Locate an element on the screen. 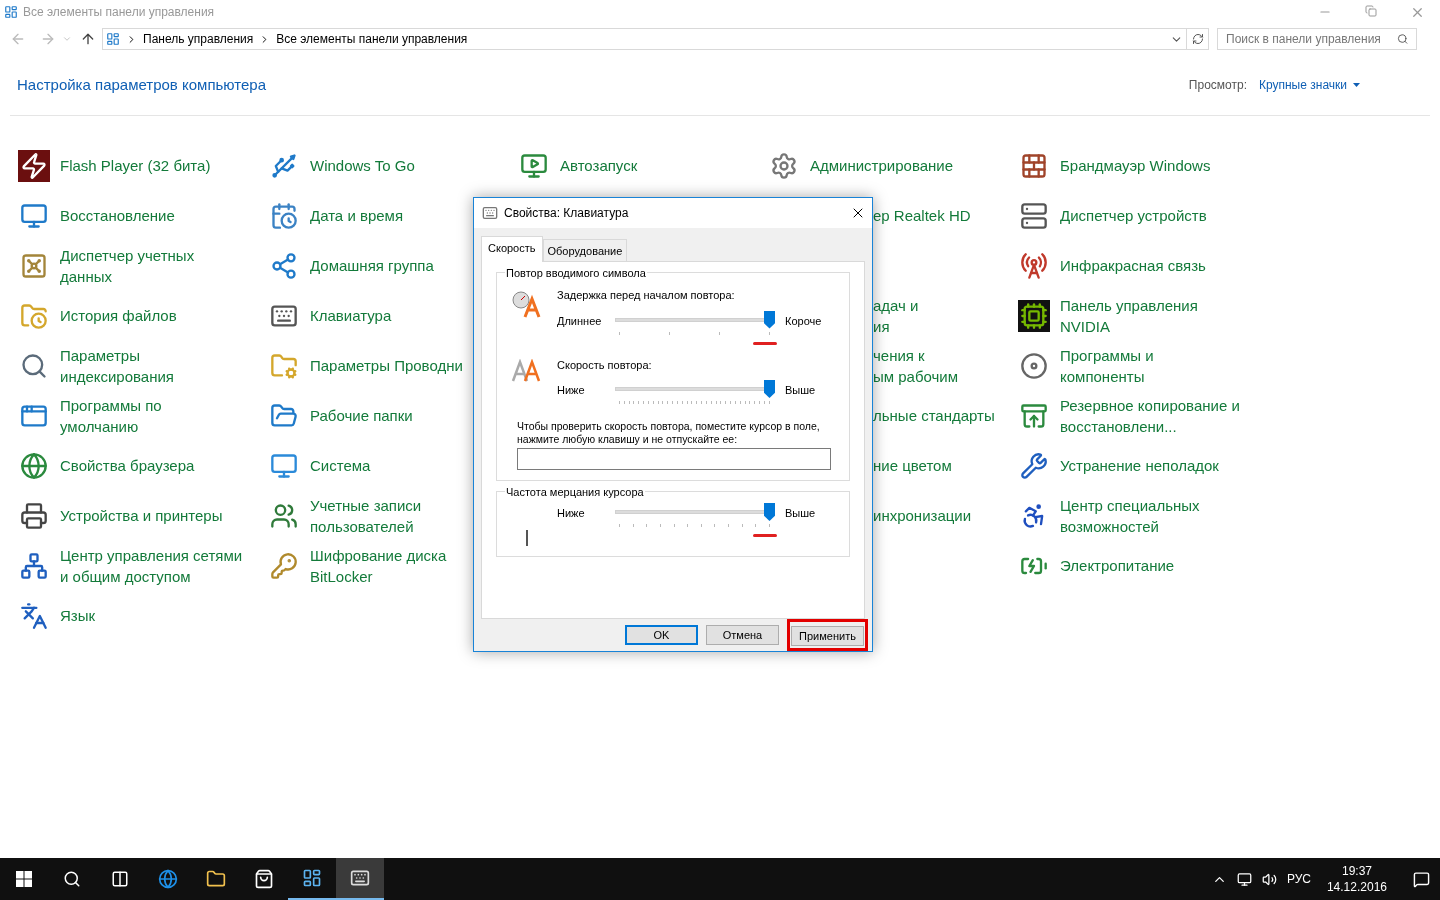 The width and height of the screenshot is (1440, 900). clock-time: 19:37 is located at coordinates (1356, 871).